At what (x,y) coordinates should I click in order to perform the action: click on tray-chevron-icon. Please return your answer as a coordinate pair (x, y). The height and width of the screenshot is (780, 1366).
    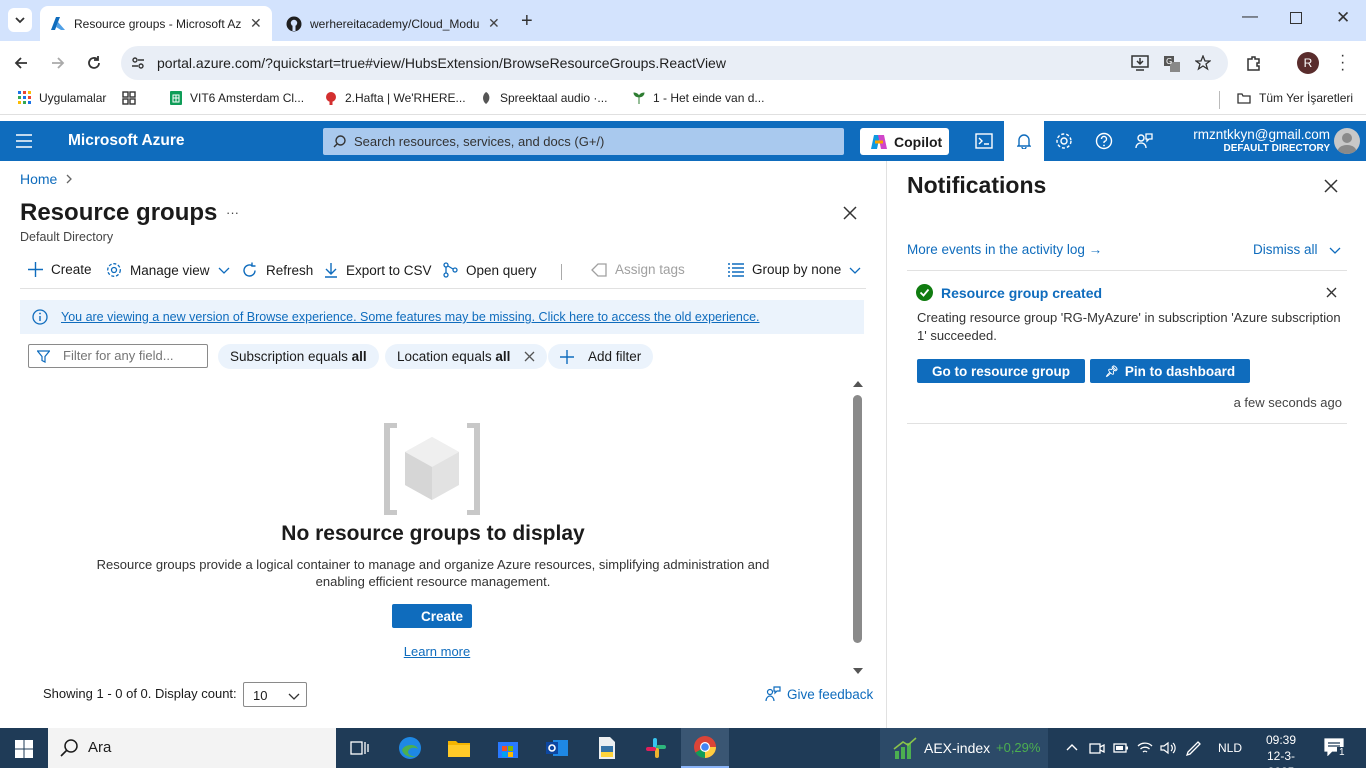
    Looking at the image, I should click on (1072, 748).